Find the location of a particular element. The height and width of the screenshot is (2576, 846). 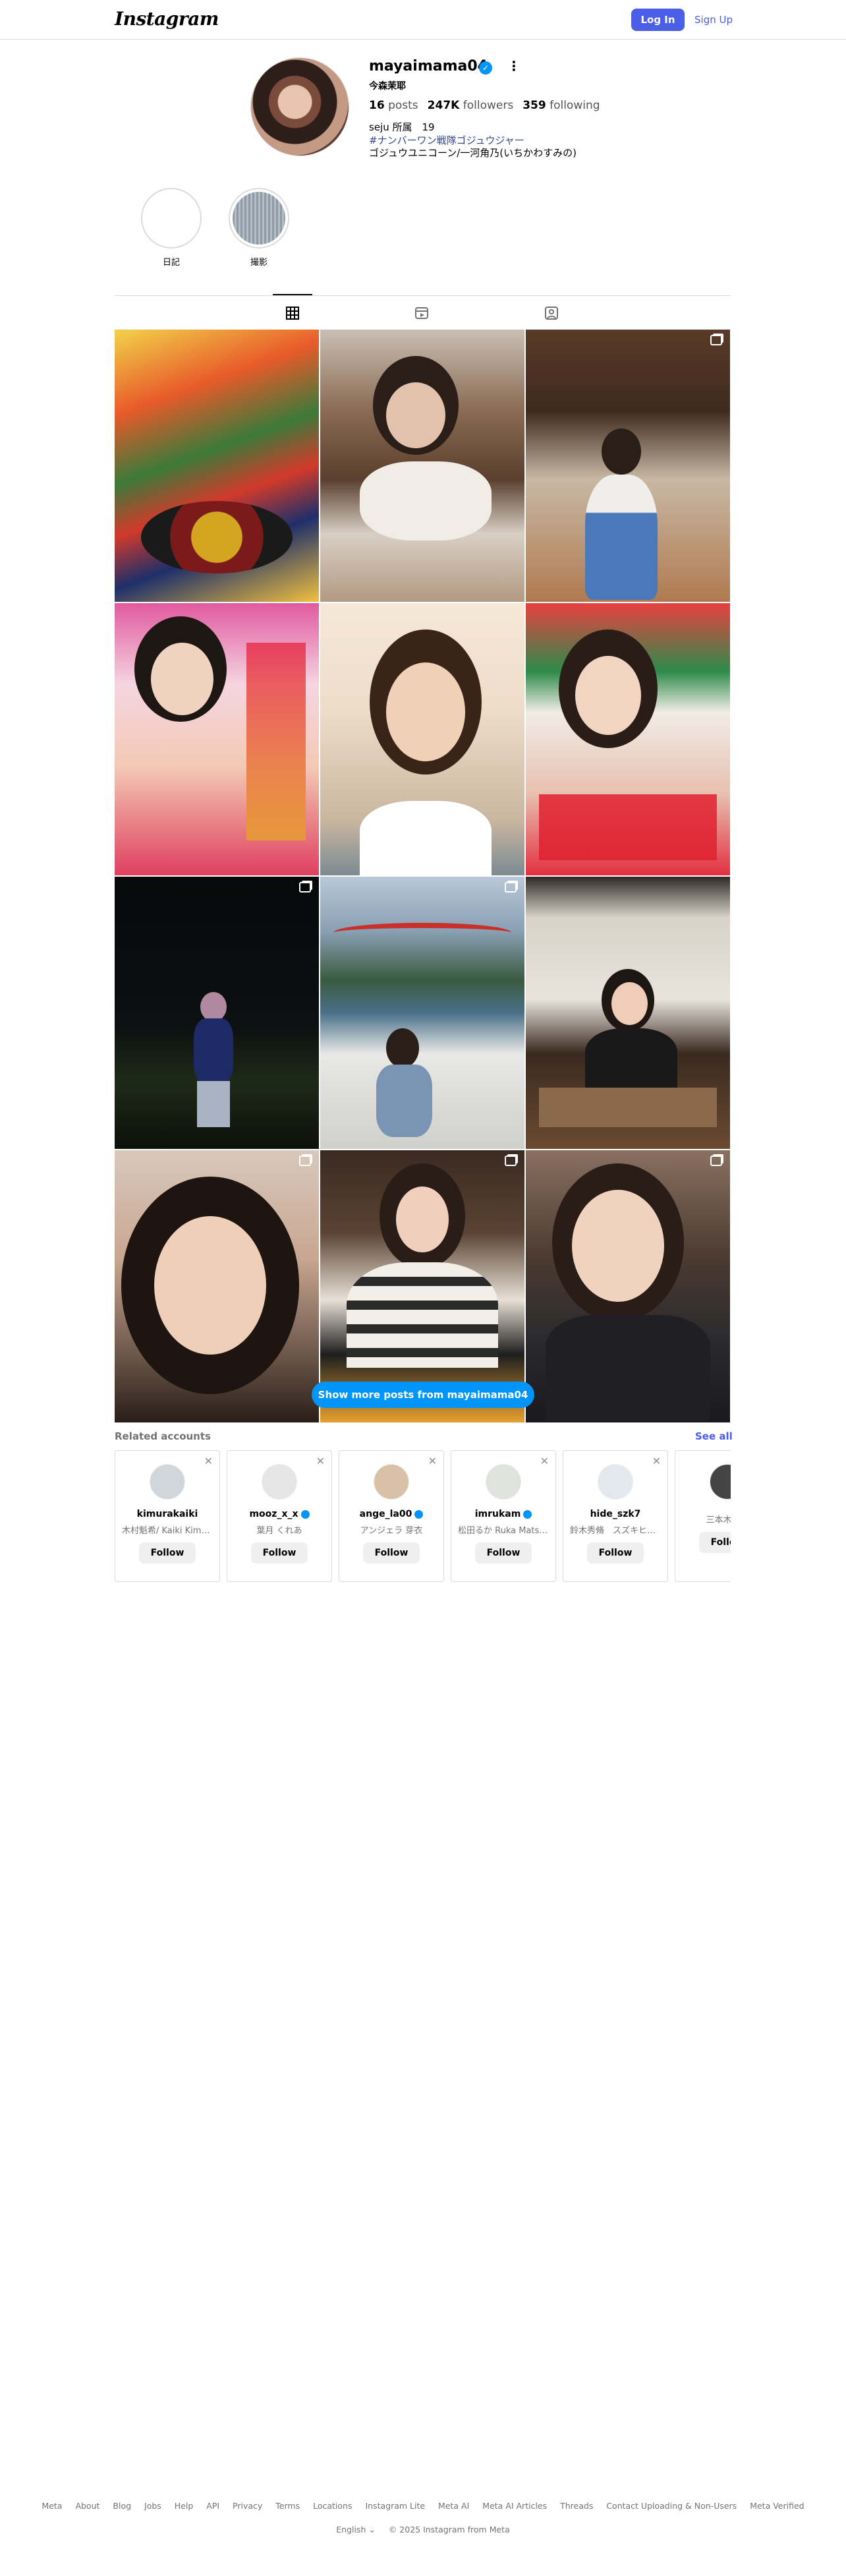

related-username: hide_szk7 is located at coordinates (615, 1514).